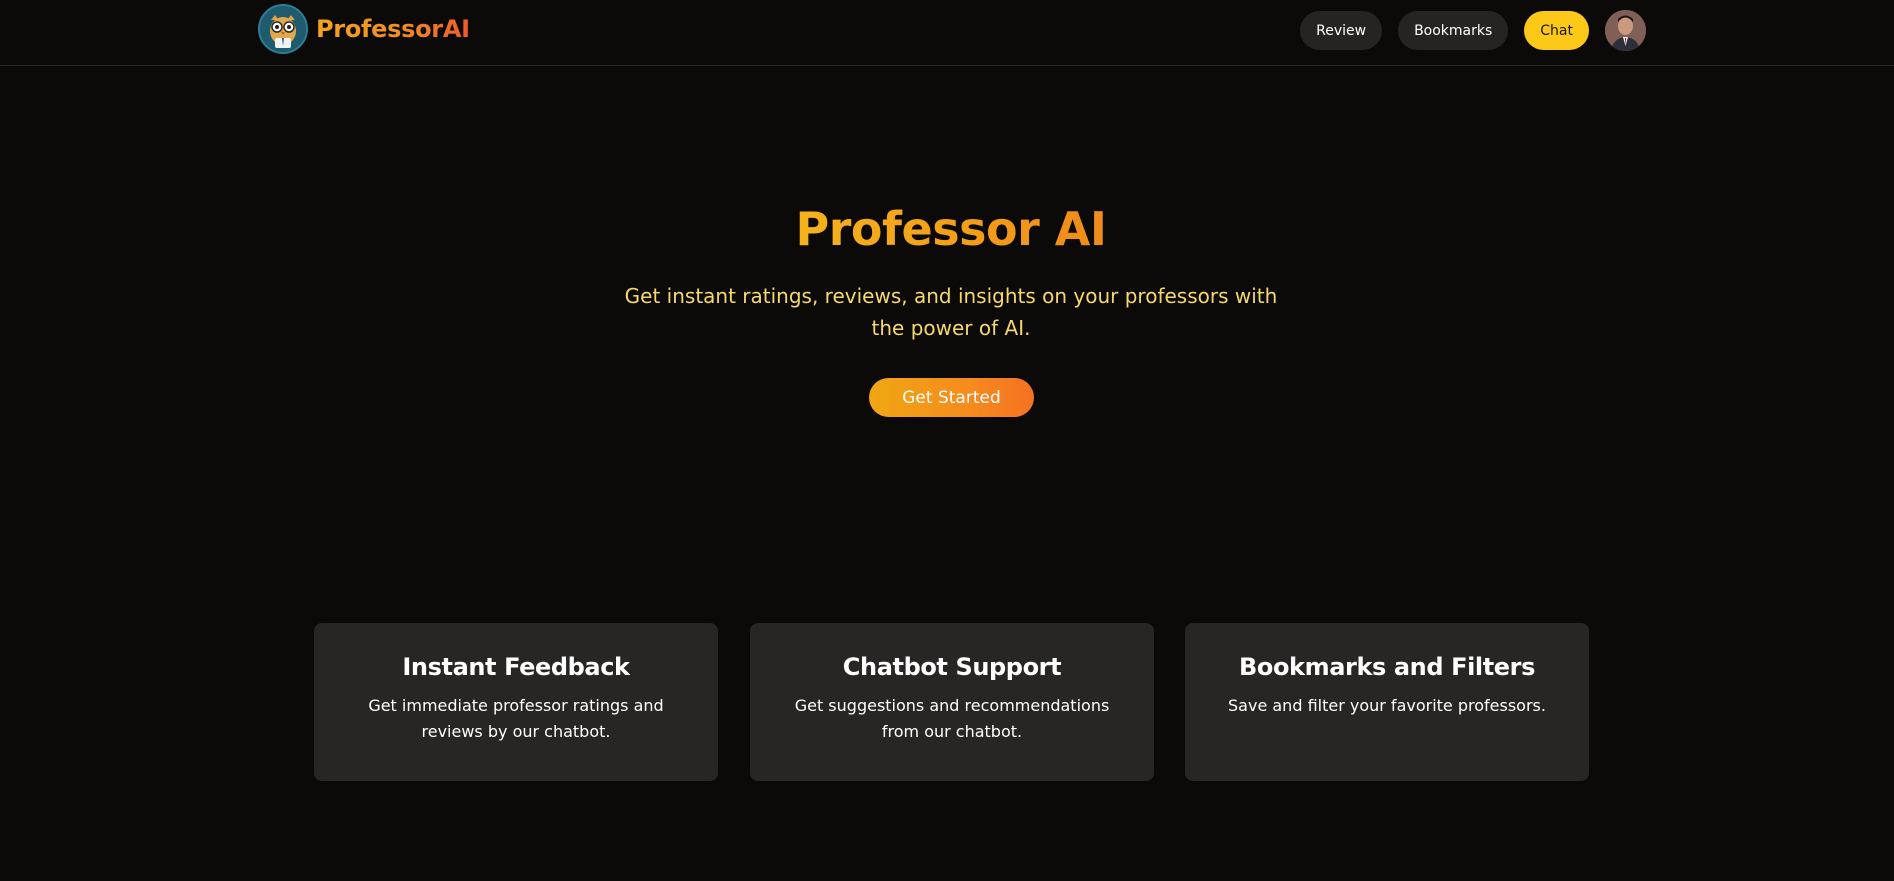 The width and height of the screenshot is (1894, 881). Describe the element at coordinates (283, 29) in the screenshot. I see `owl-professor-icon` at that location.